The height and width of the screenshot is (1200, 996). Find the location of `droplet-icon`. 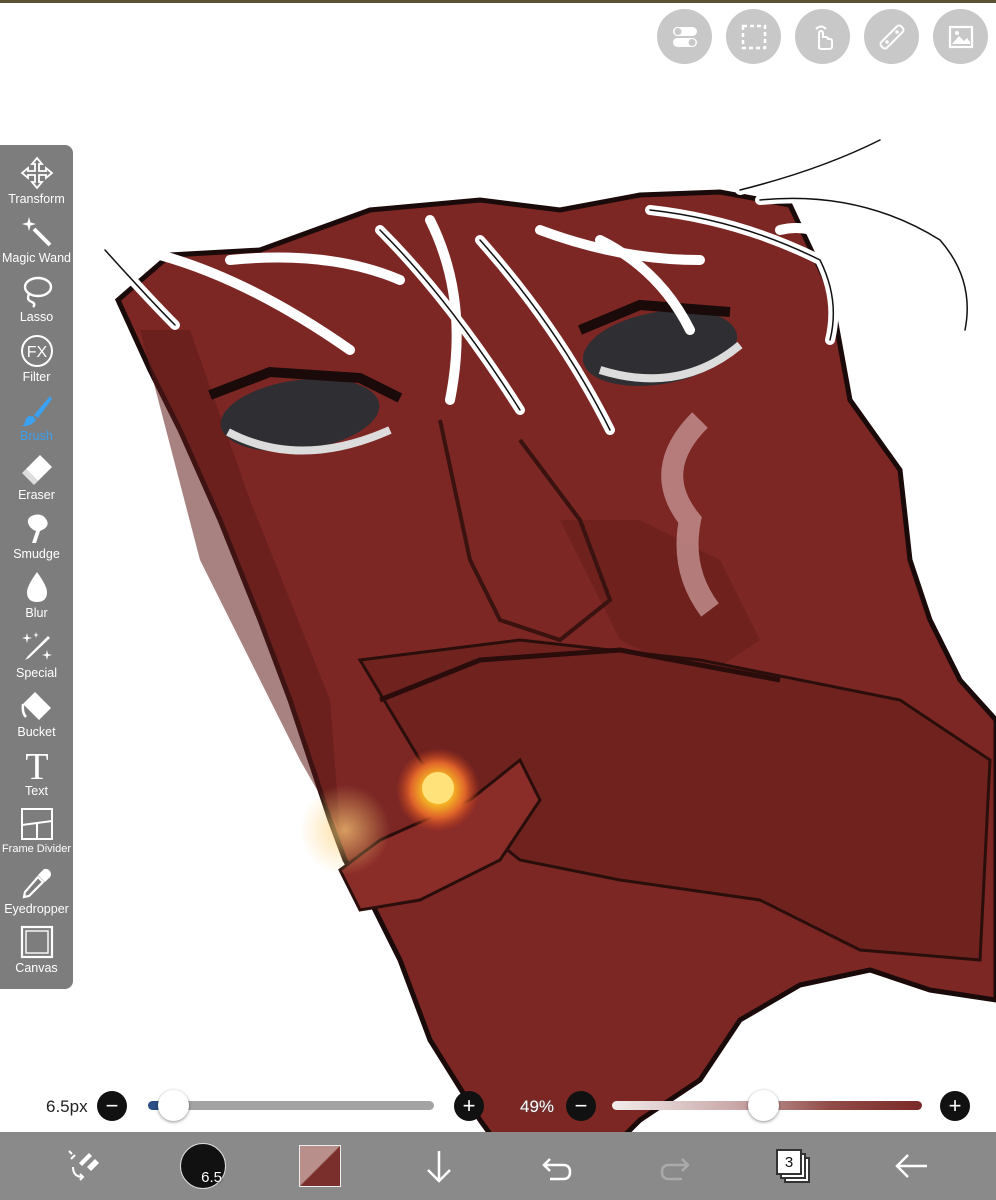

droplet-icon is located at coordinates (37, 587).